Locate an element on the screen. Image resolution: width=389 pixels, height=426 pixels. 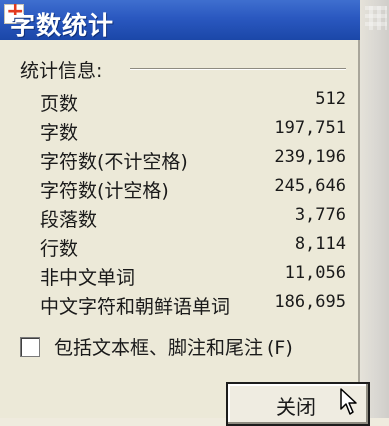
close-button: 关闭 is located at coordinates (298, 404).